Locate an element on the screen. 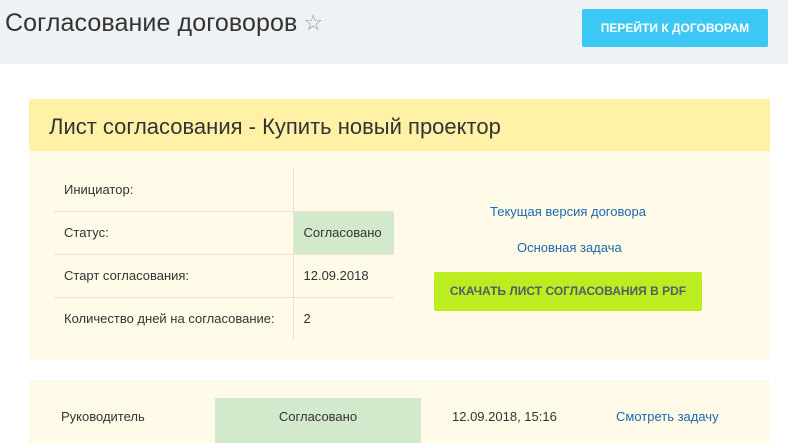 This screenshot has width=788, height=443. table-row: Количество дней на согласование: 2 is located at coordinates (224, 318).